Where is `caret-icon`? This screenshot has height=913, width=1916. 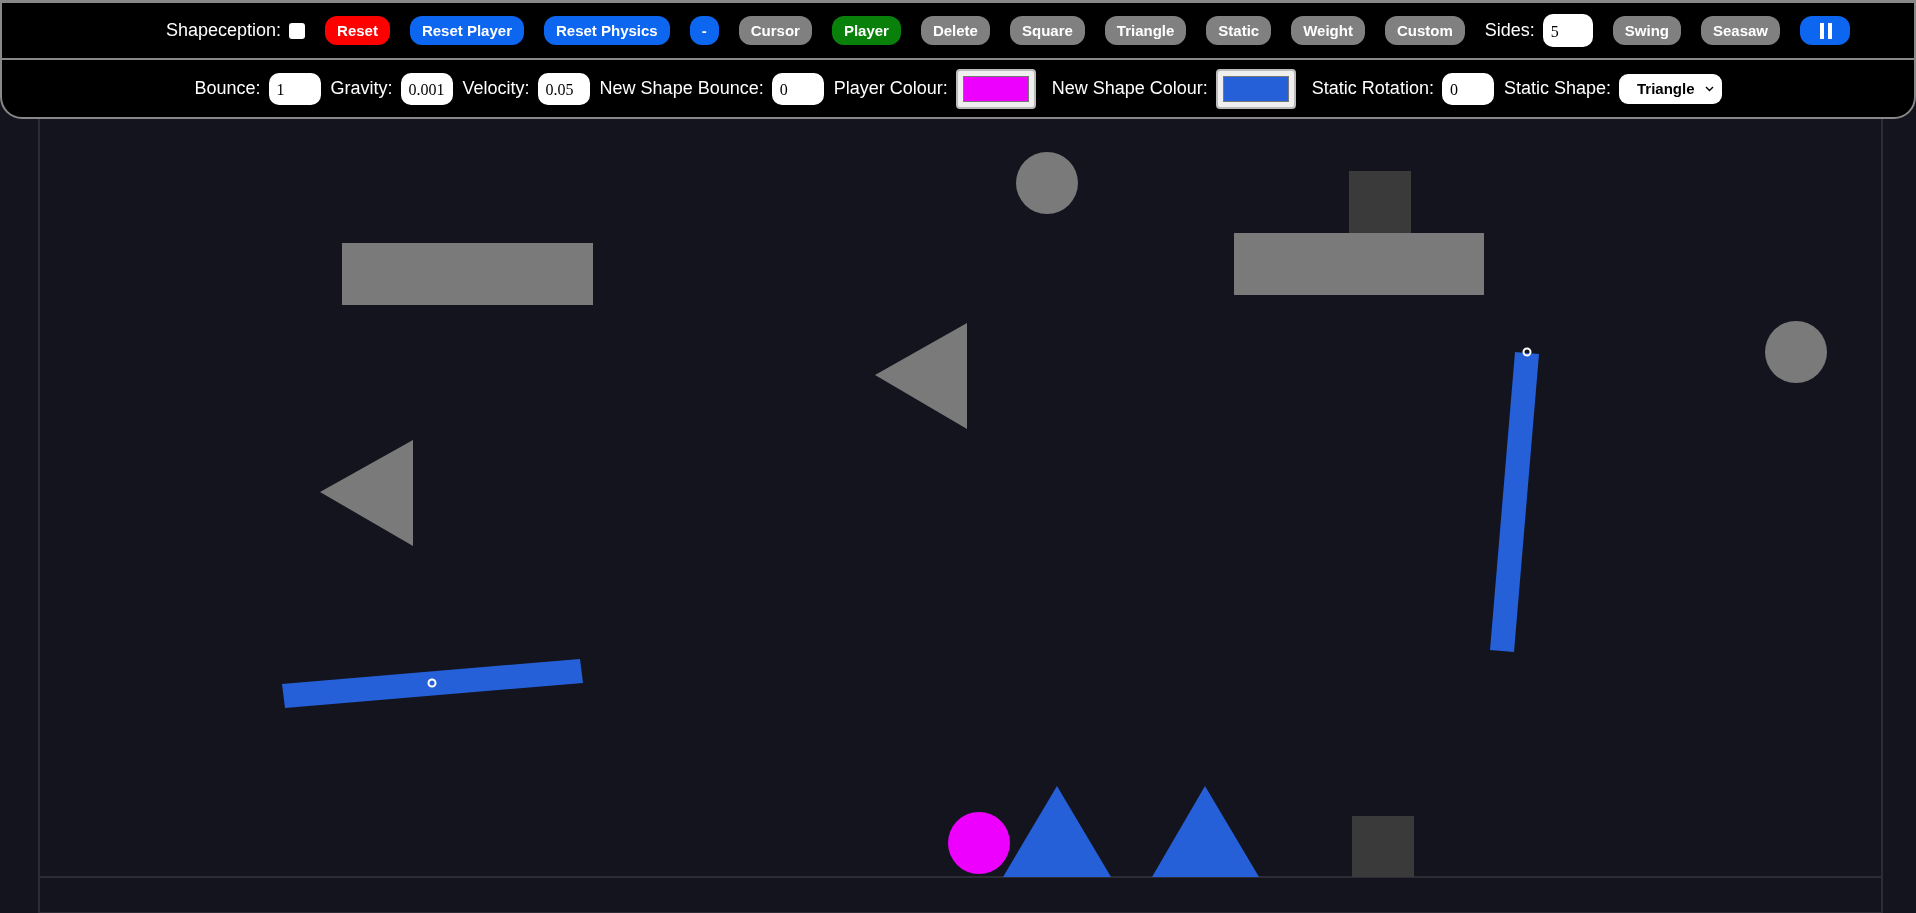
caret-icon is located at coordinates (1709, 88).